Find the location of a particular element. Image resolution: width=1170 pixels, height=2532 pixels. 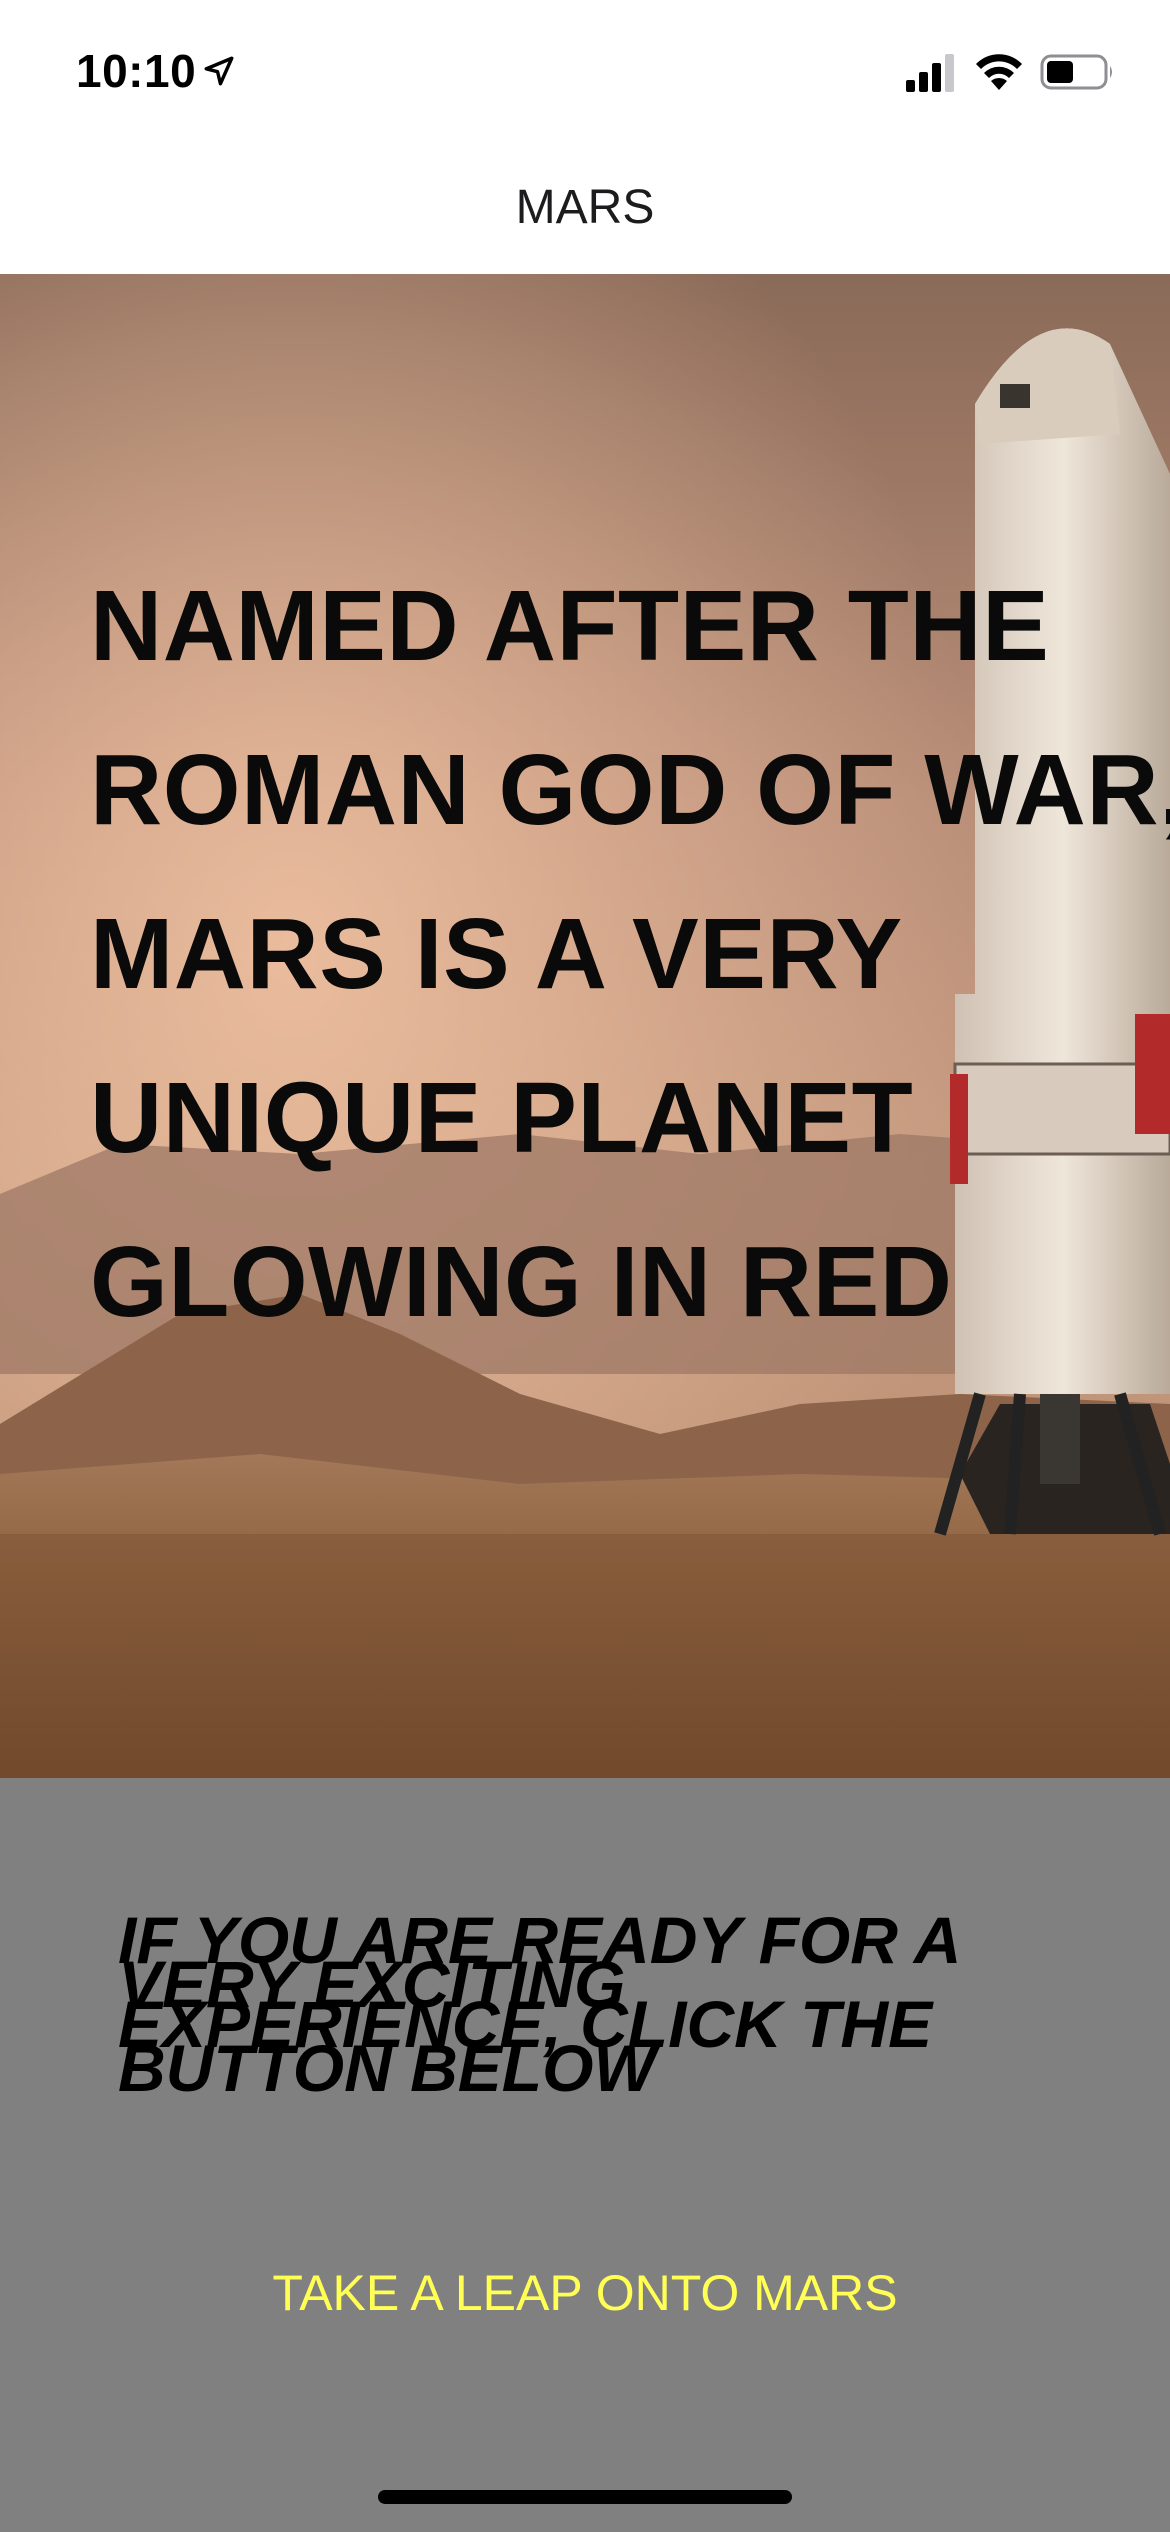

cellular-signal-icon is located at coordinates (930, 73).